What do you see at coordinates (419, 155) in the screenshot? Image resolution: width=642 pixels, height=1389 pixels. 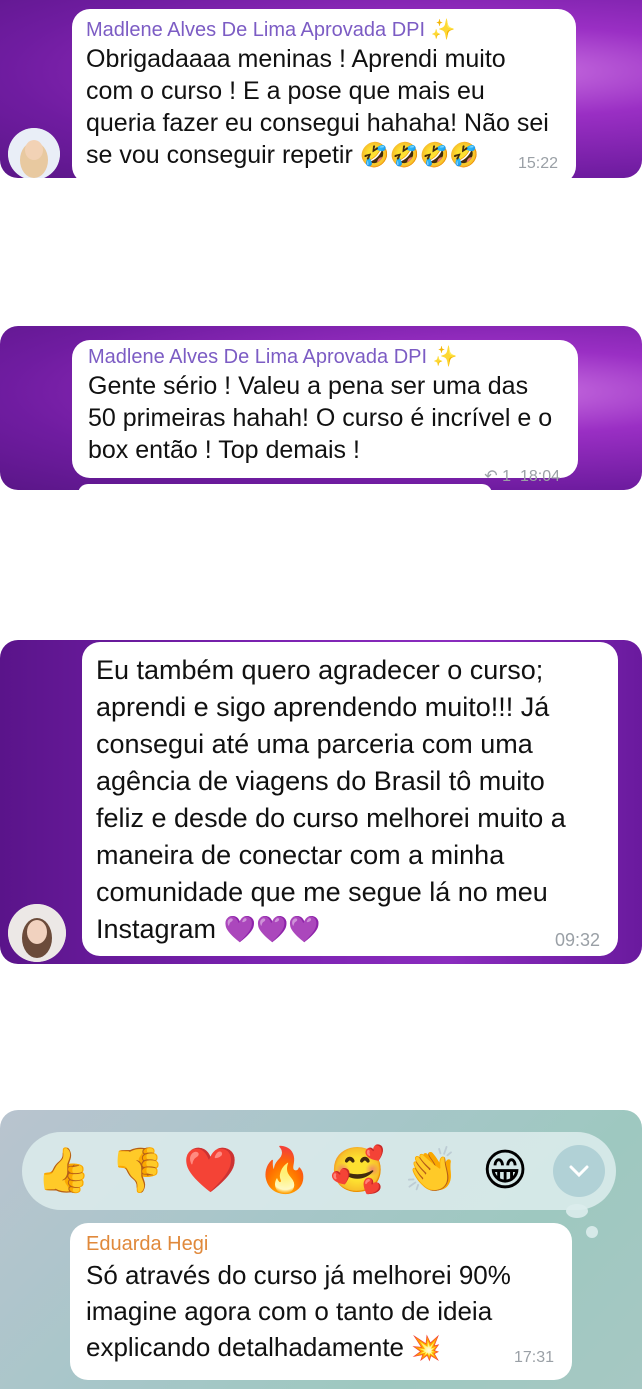 I see `rofl-emoji: 🤣🤣🤣🤣` at bounding box center [419, 155].